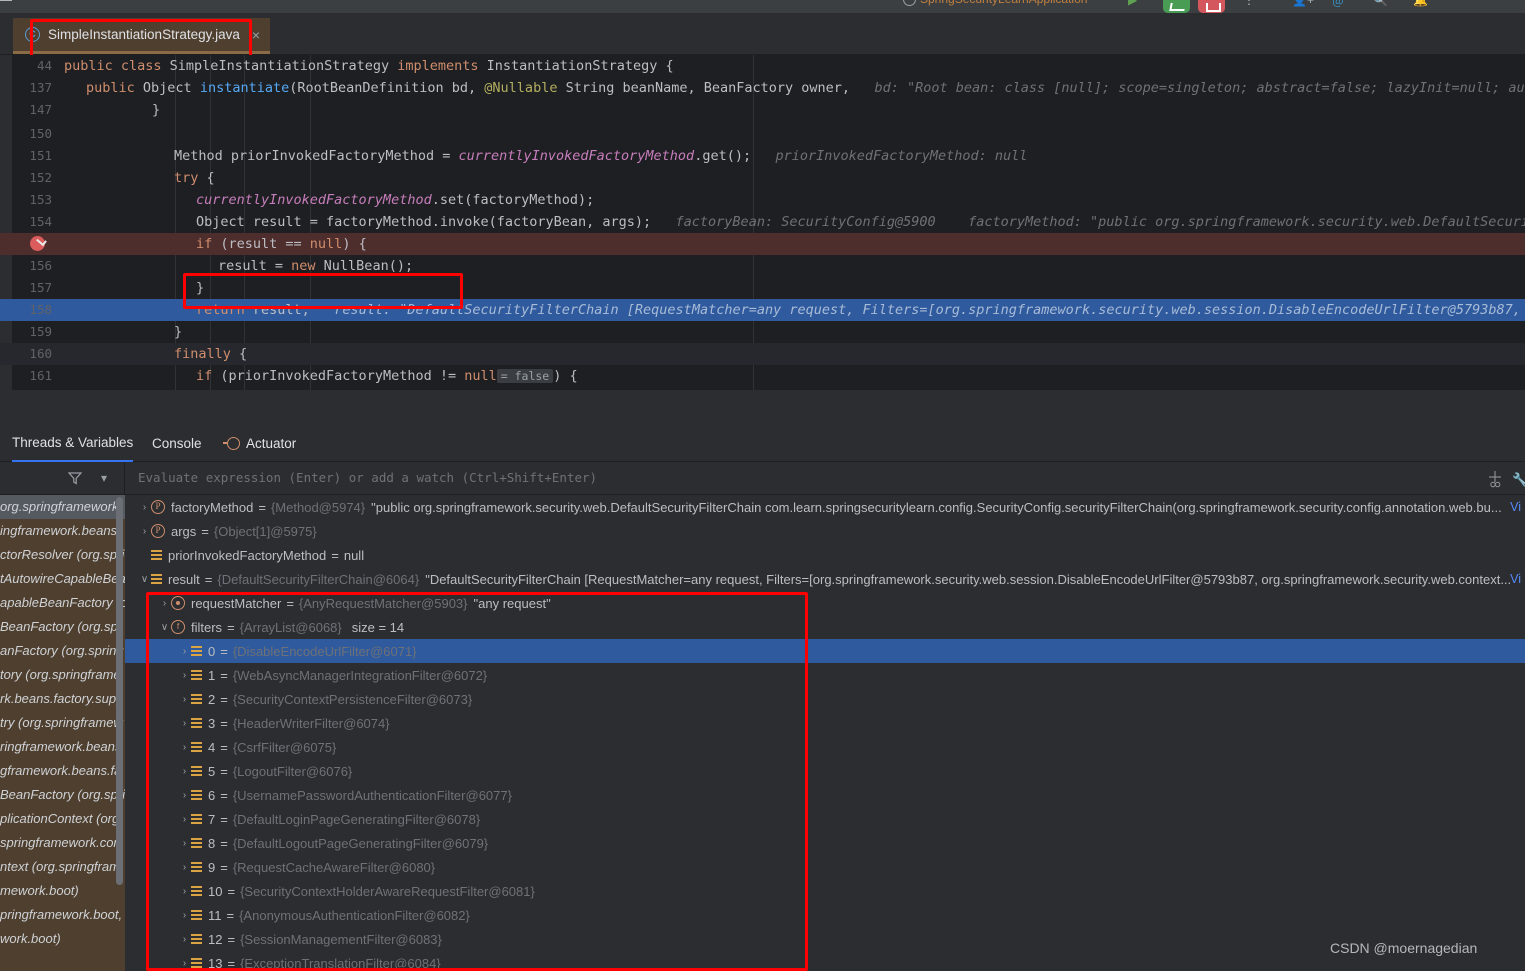  What do you see at coordinates (62, 603) in the screenshot?
I see `stack-frame-row: apableBeanFactory (o` at bounding box center [62, 603].